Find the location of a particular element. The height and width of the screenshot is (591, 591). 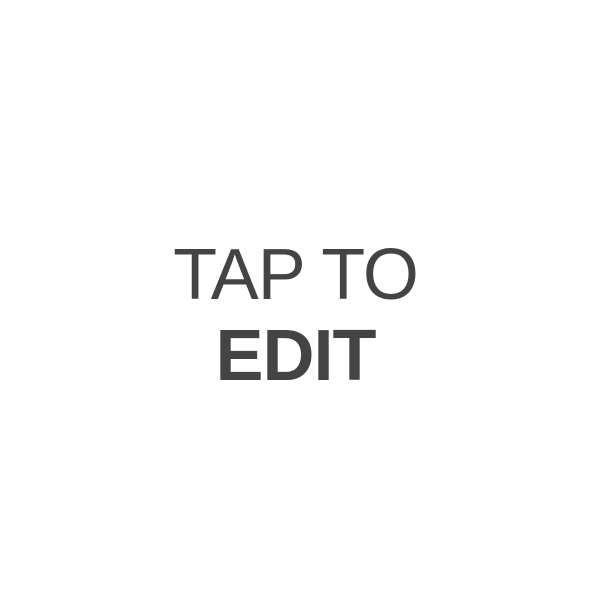

tap-to-label: TAP TO is located at coordinates (296, 275).